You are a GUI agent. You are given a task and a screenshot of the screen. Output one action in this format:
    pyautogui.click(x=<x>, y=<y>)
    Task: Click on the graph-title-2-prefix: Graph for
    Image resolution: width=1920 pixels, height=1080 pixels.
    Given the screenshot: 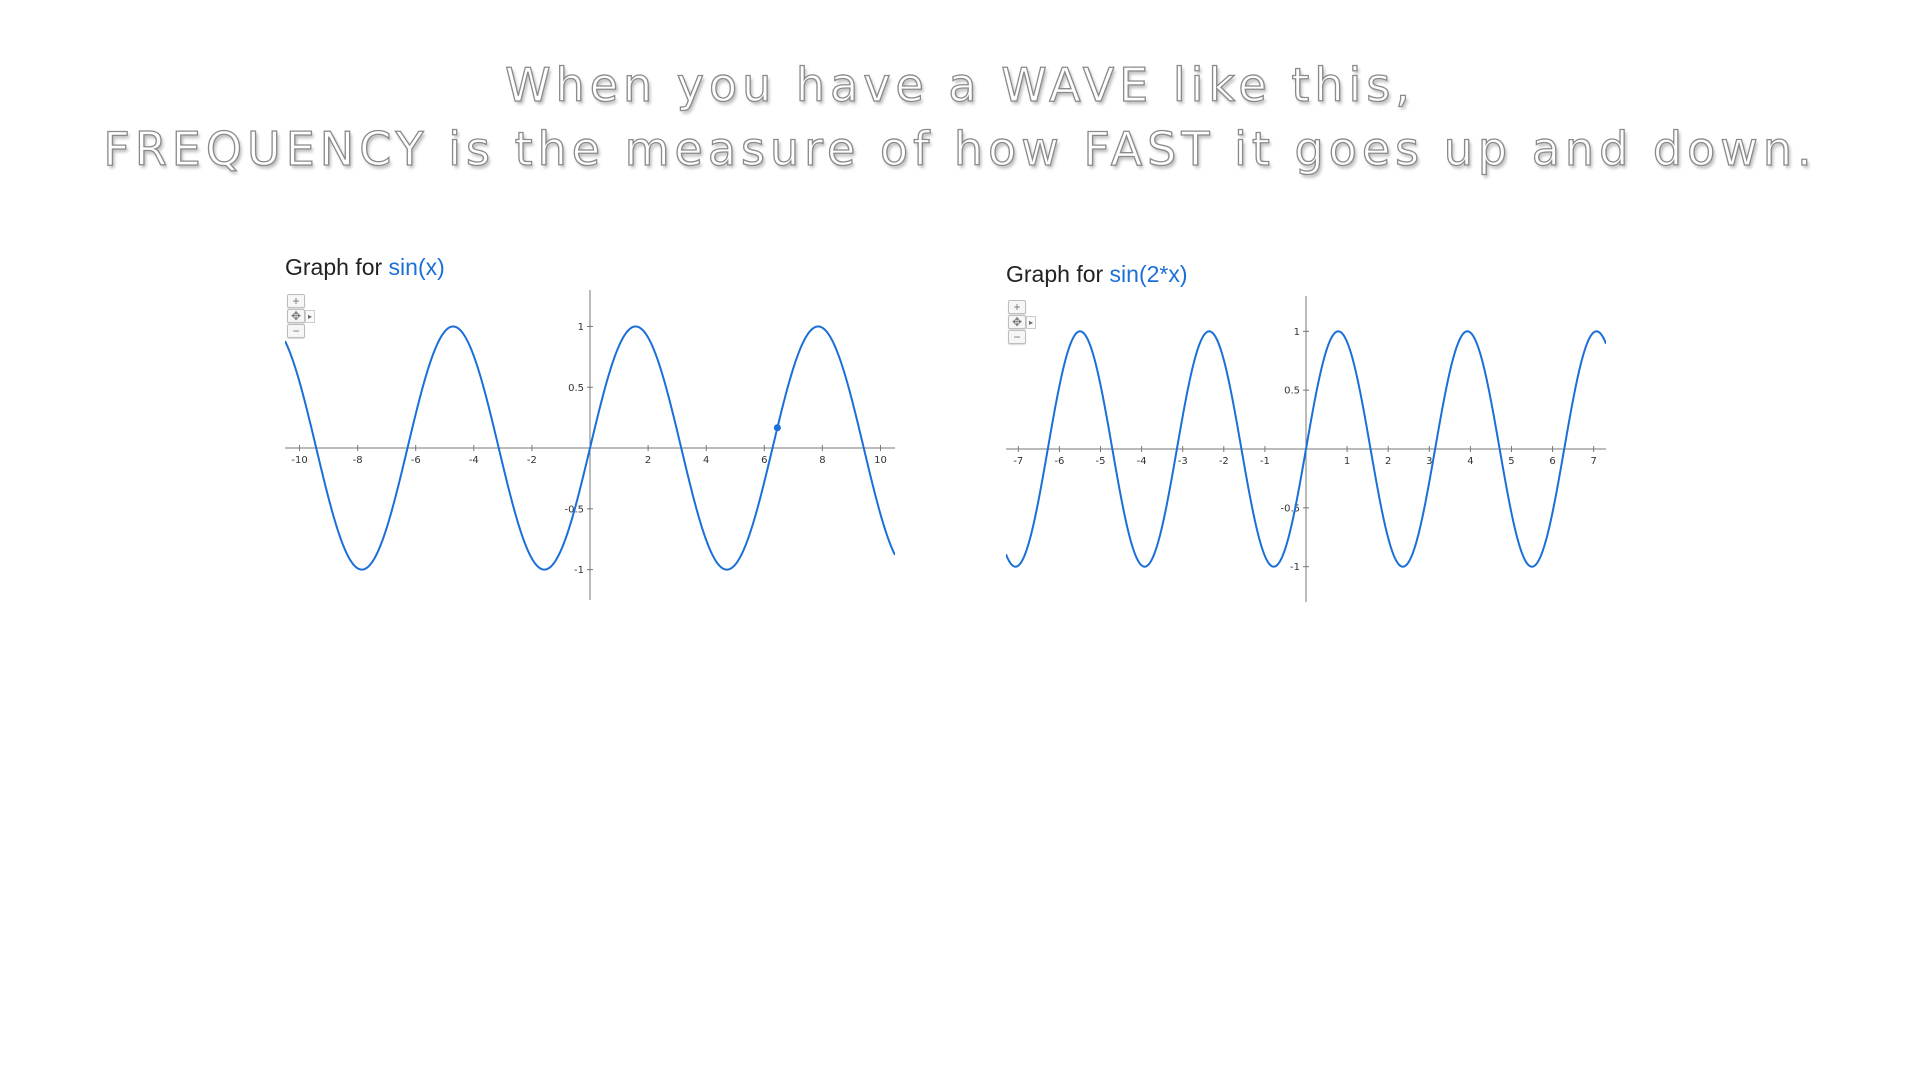 What is the action you would take?
    pyautogui.click(x=1058, y=274)
    